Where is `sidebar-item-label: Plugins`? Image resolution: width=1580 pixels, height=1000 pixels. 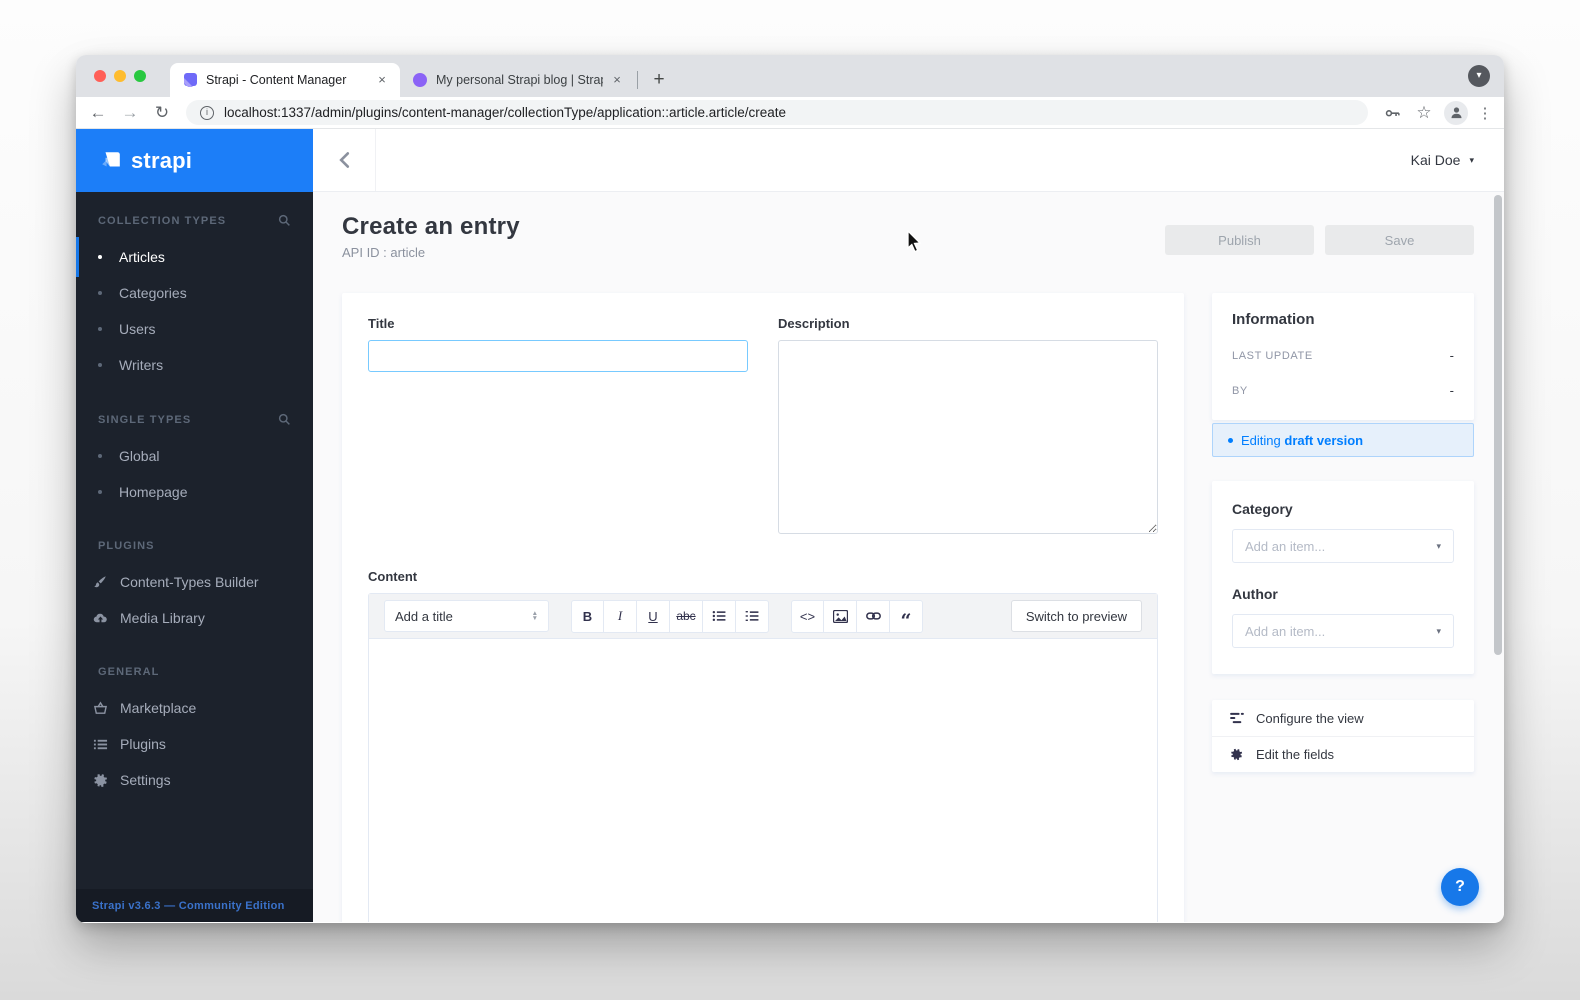 sidebar-item-label: Plugins is located at coordinates (143, 744).